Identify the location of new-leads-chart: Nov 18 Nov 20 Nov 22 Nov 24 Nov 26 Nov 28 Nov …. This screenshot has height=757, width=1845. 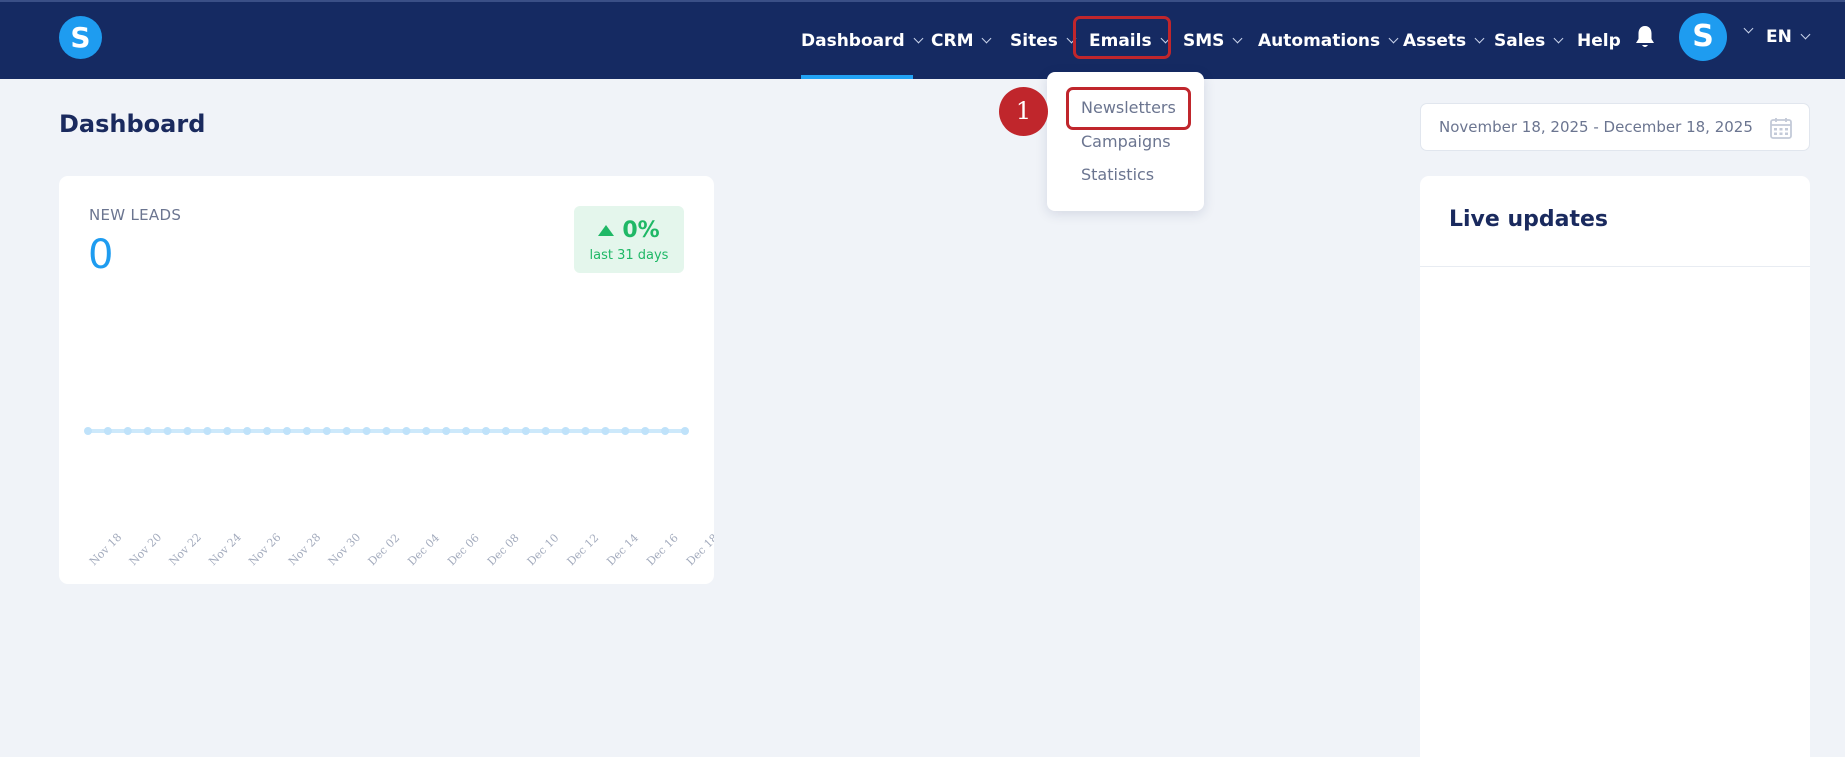
(399, 497).